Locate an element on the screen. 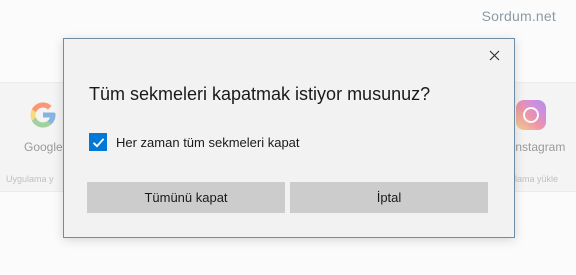 Image resolution: width=576 pixels, height=275 pixels. checkmark-icon is located at coordinates (98, 142).